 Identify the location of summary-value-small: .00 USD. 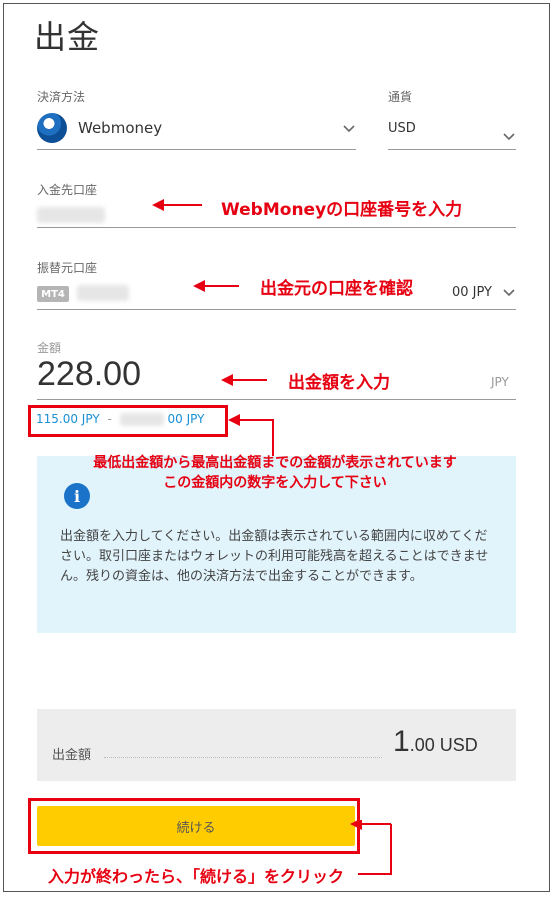
(443, 745).